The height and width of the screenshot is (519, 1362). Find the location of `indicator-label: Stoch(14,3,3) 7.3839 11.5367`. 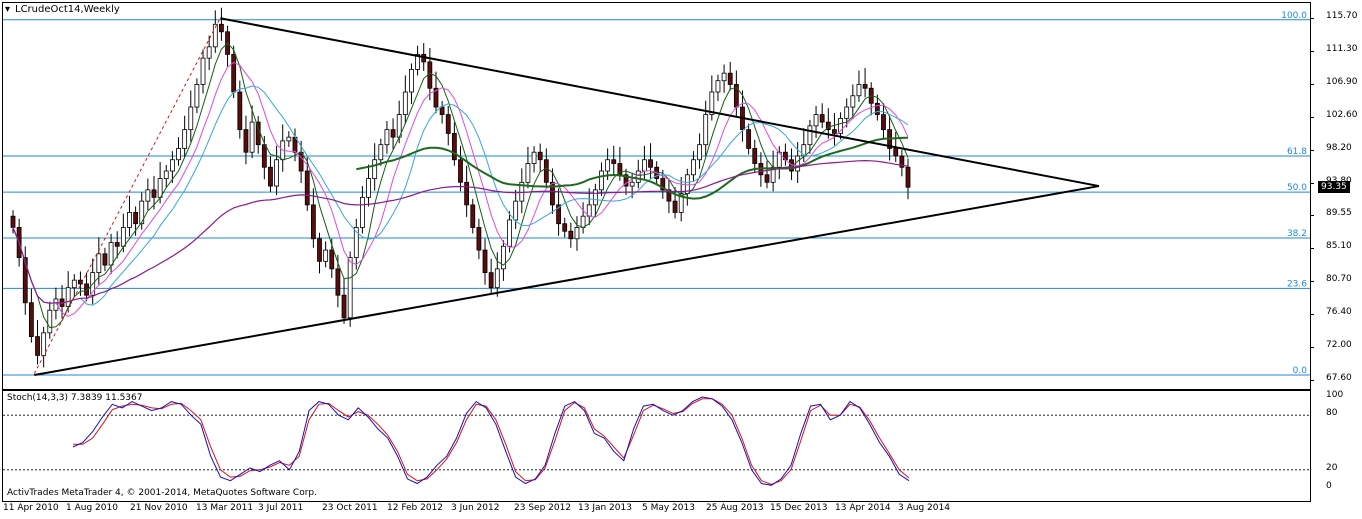

indicator-label: Stoch(14,3,3) 7.3839 11.5367 is located at coordinates (75, 398).